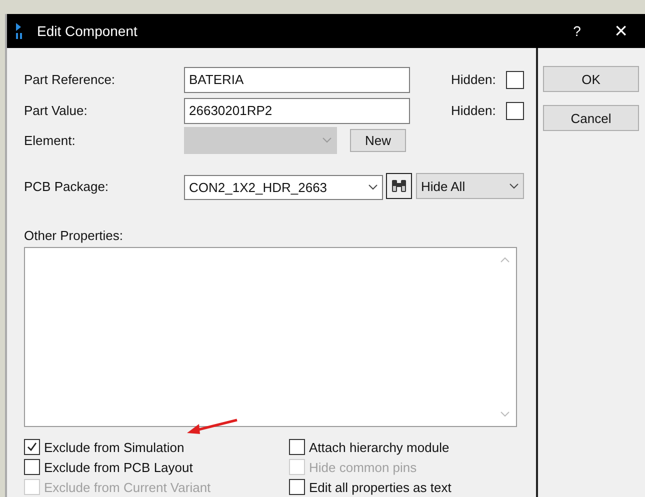 The width and height of the screenshot is (645, 497). What do you see at coordinates (505, 260) in the screenshot?
I see `scroll-up-icon` at bounding box center [505, 260].